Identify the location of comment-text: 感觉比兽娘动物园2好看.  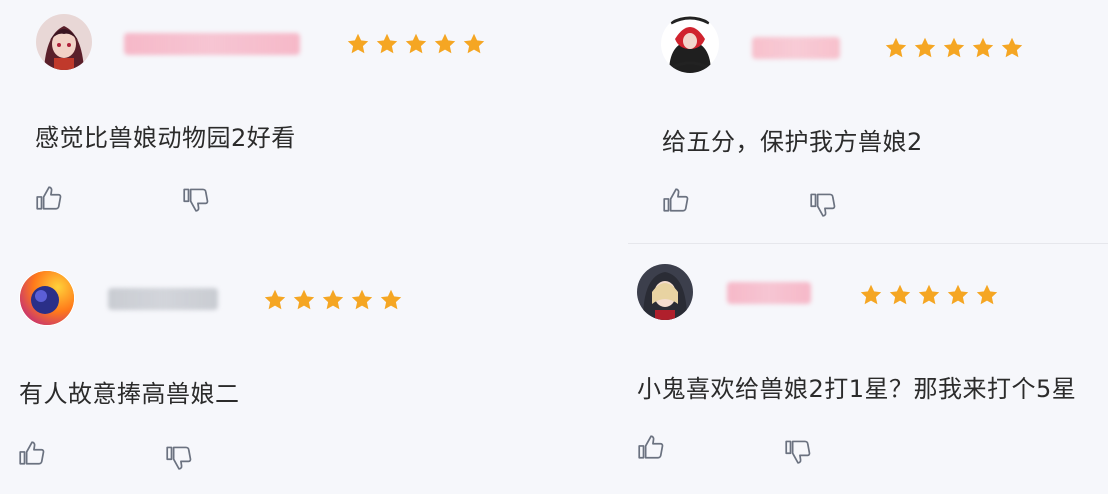
(165, 138).